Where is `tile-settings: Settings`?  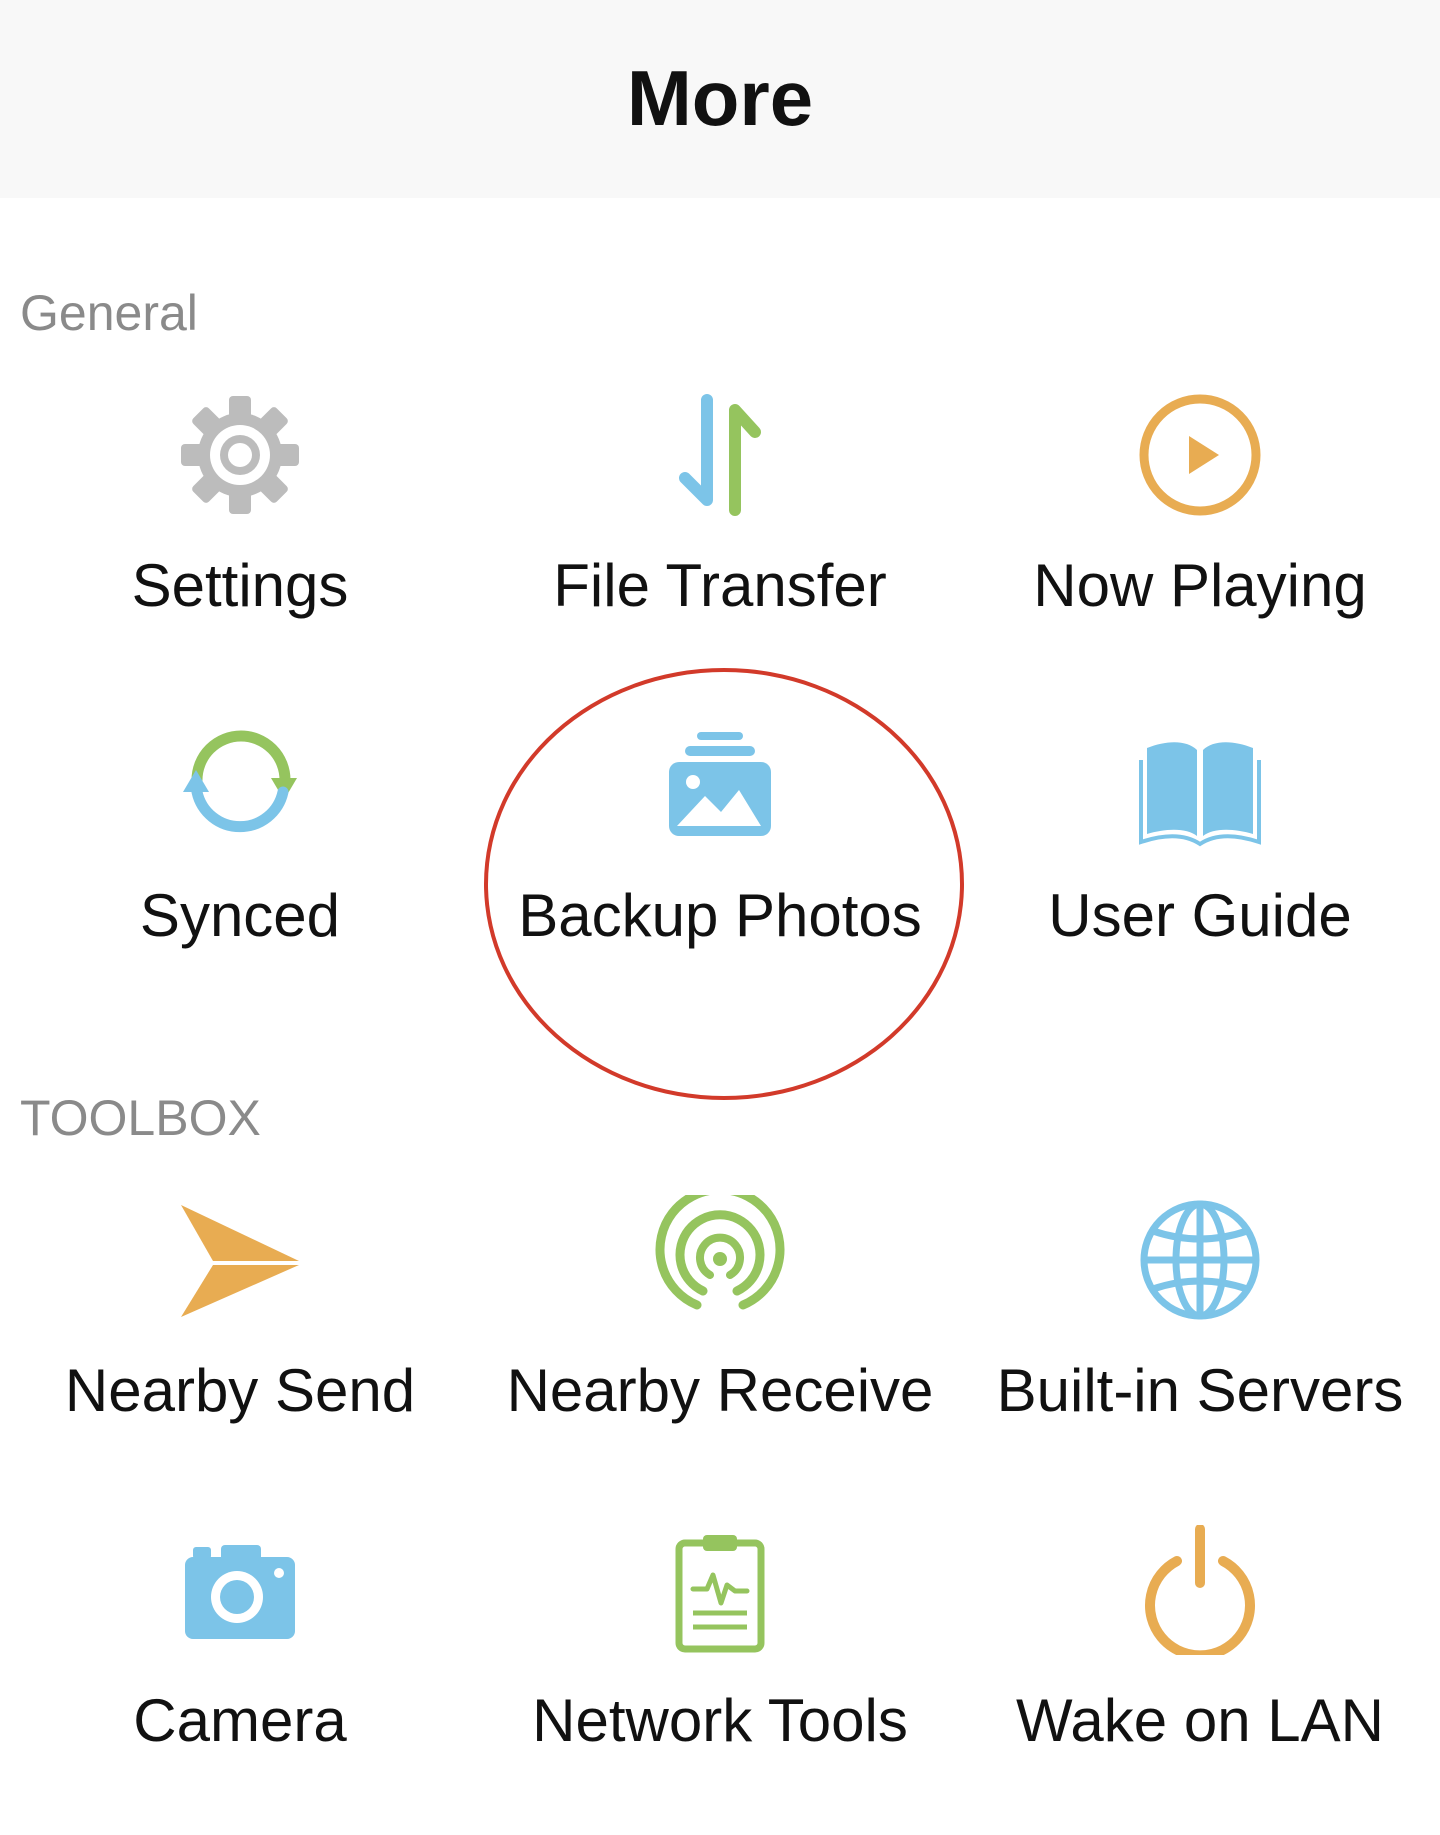
tile-settings: Settings is located at coordinates (240, 540).